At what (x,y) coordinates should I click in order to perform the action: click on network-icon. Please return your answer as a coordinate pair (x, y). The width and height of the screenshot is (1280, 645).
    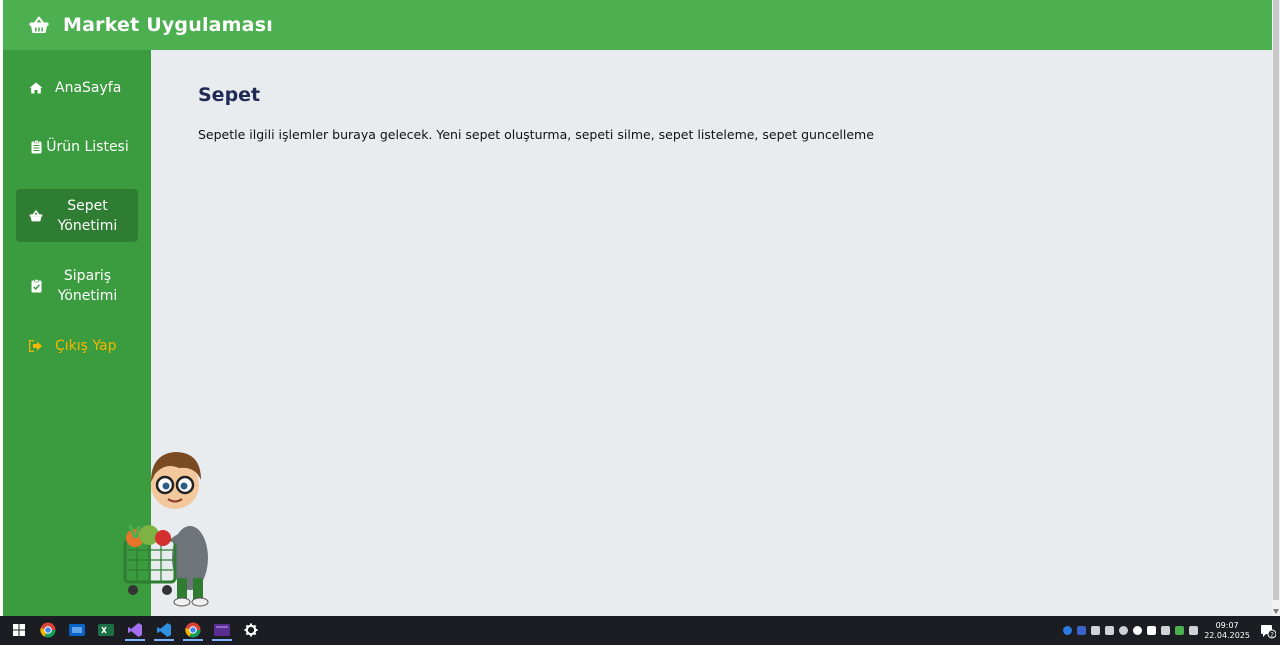
    Looking at the image, I should click on (1194, 630).